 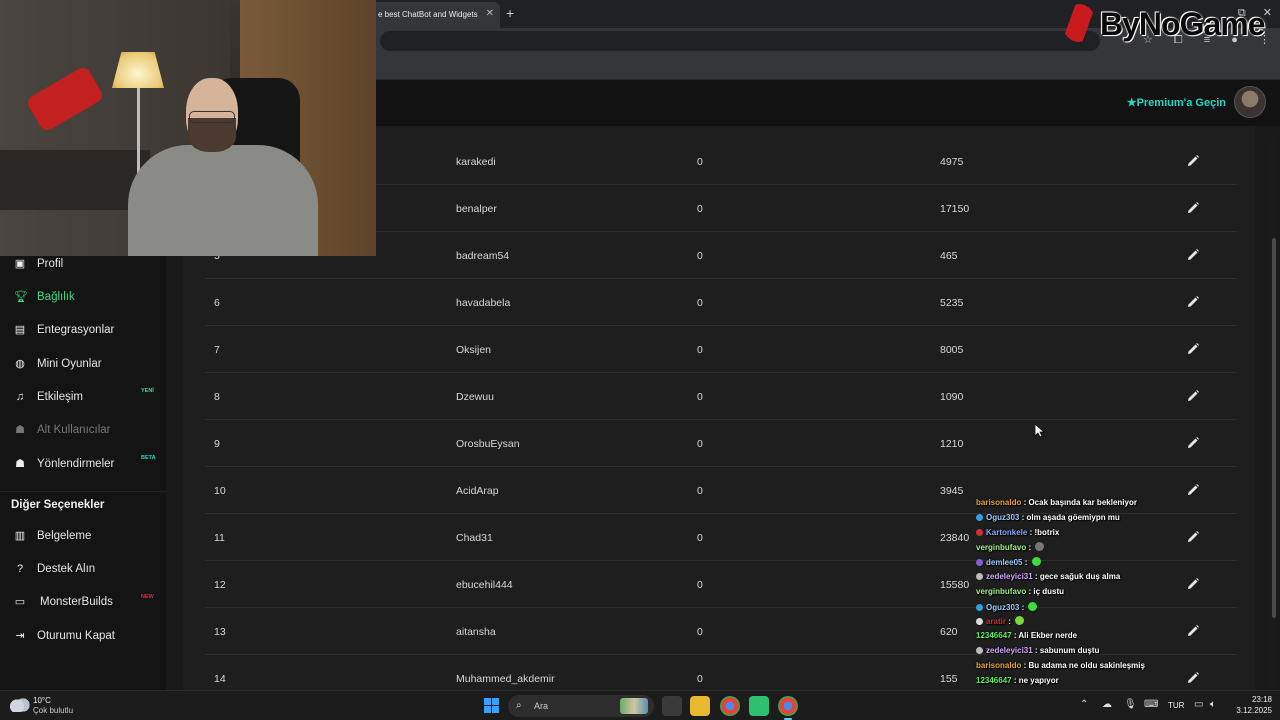 What do you see at coordinates (1076, 549) in the screenshot?
I see `chat-message: verginbufavo :` at bounding box center [1076, 549].